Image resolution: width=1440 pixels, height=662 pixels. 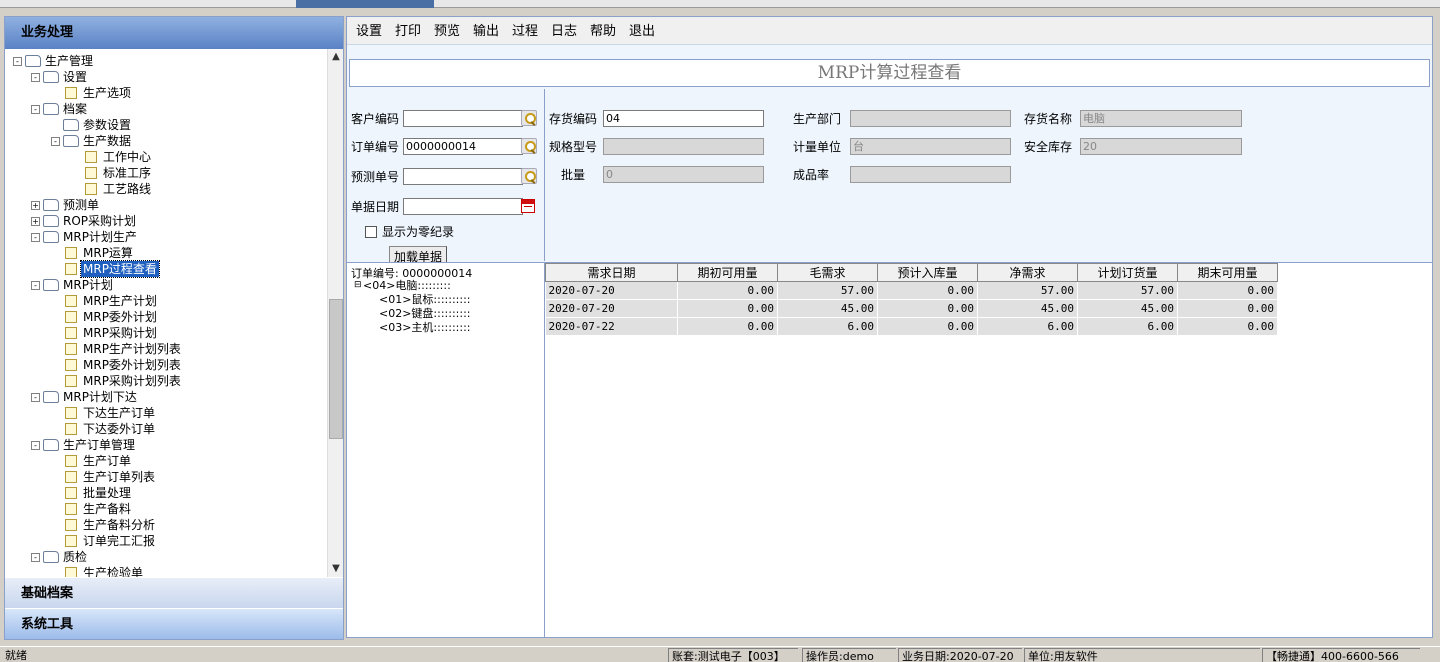 What do you see at coordinates (927, 272) in the screenshot?
I see `col-header: 预计入库量` at bounding box center [927, 272].